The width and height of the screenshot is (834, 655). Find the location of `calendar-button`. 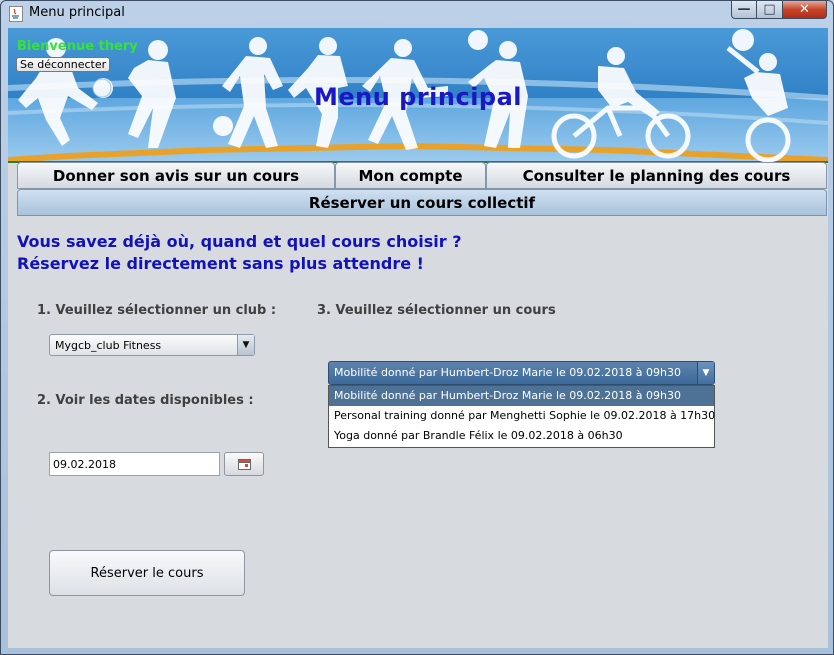

calendar-button is located at coordinates (244, 464).